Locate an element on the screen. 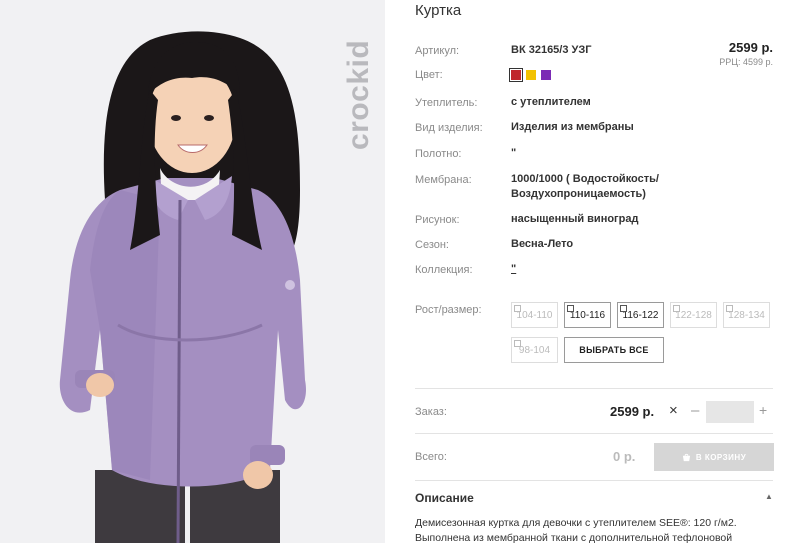 The image size is (800, 543). add-to-cart-button: В КОРЗИНУ is located at coordinates (714, 457).